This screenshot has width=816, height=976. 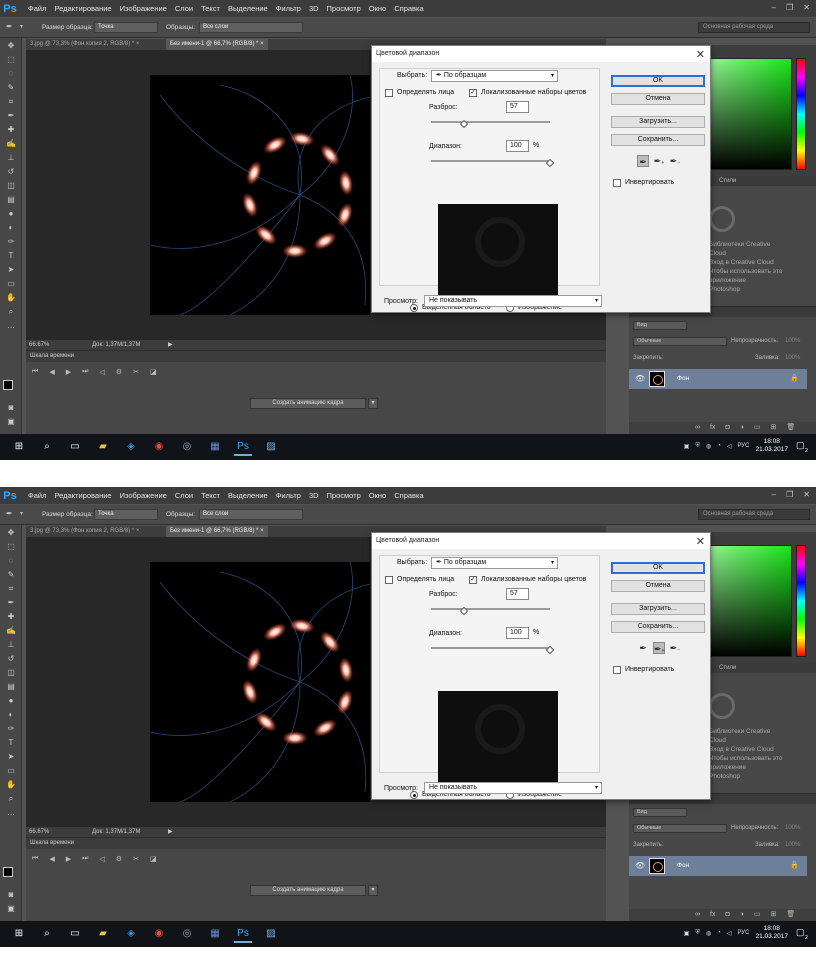 I want to click on tray-app-icon: ◍, so click(x=708, y=446).